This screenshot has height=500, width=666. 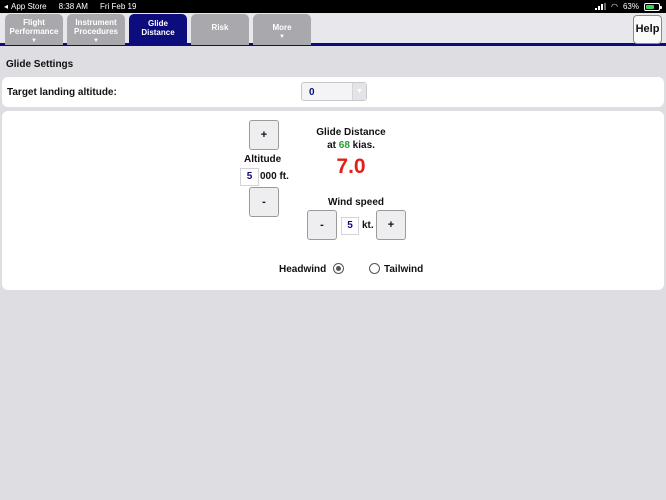 I want to click on altitude-label: Altitude, so click(x=263, y=159).